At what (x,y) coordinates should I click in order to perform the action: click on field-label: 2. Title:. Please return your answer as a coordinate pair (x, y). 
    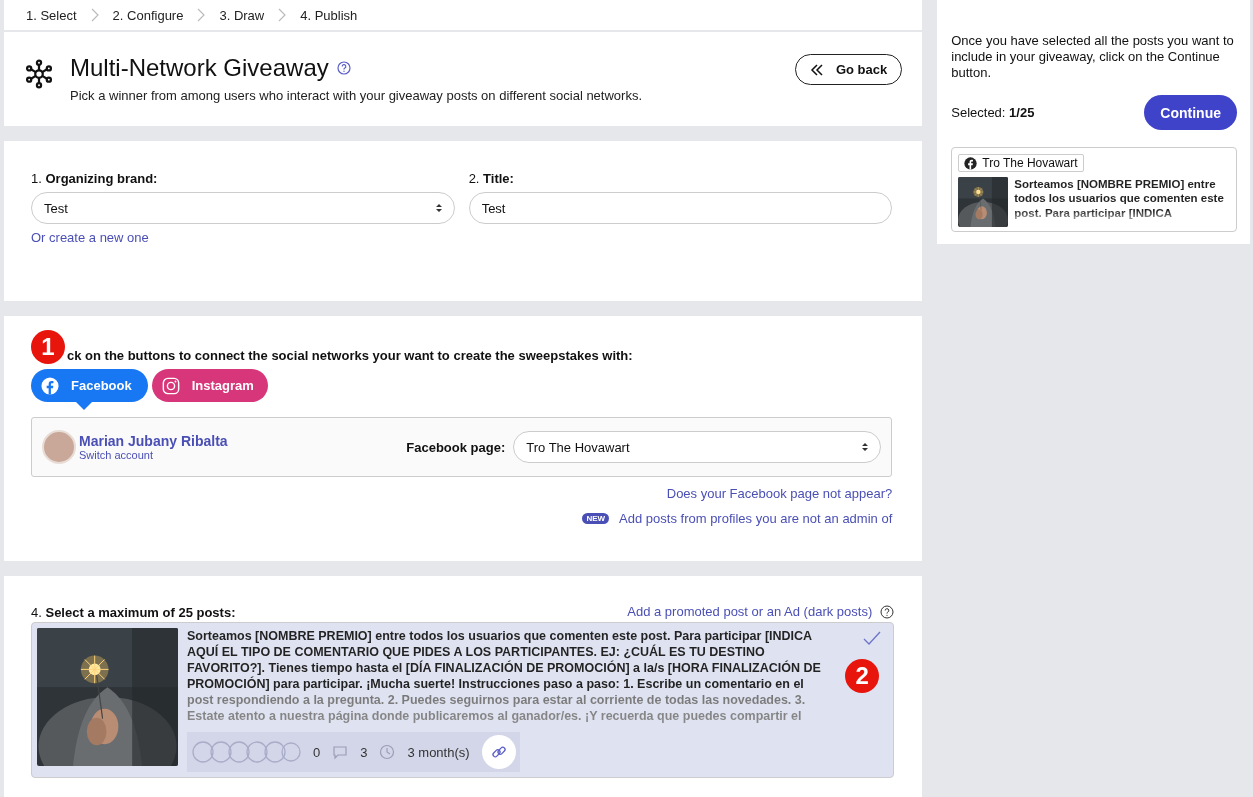
    Looking at the image, I should click on (491, 178).